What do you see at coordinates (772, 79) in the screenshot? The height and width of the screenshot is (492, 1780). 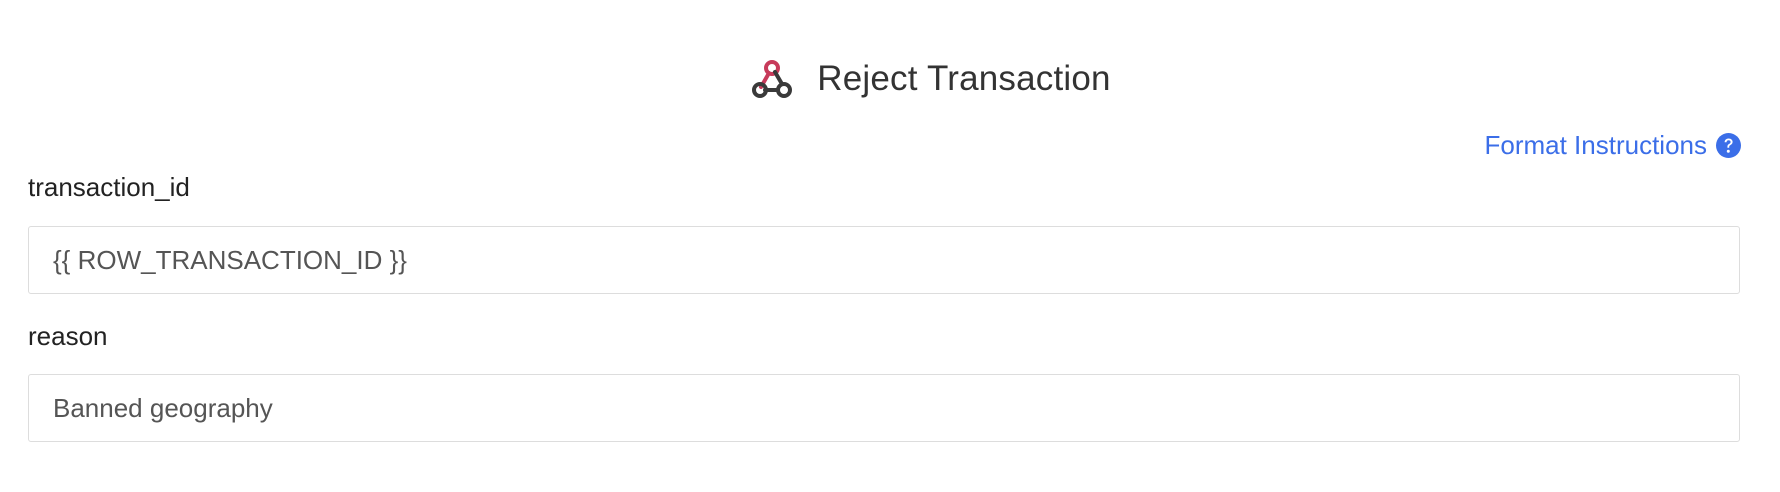 I see `webhook-icon` at bounding box center [772, 79].